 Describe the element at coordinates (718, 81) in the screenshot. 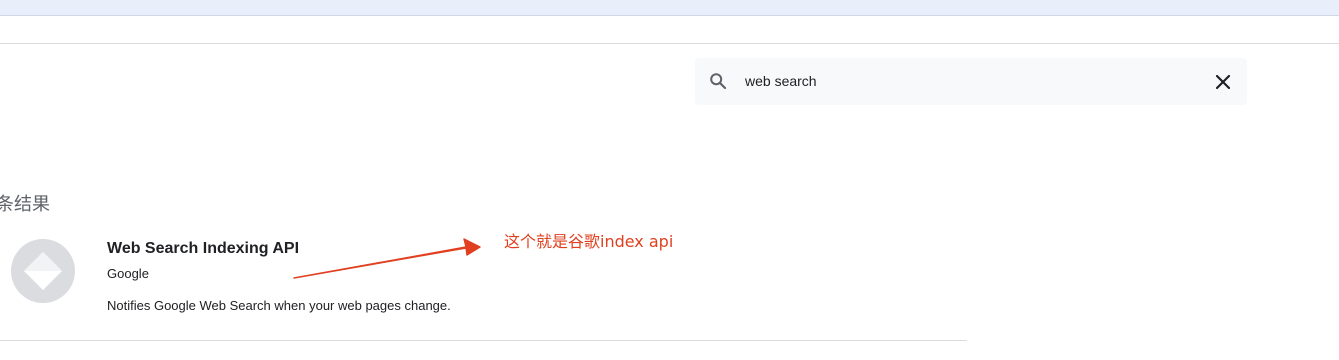

I see `search-icon` at that location.